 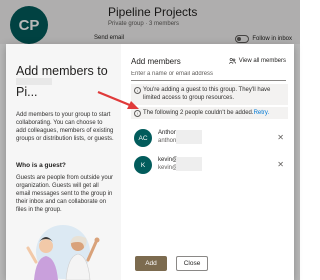 What do you see at coordinates (151, 263) in the screenshot?
I see `add-button: Add` at bounding box center [151, 263].